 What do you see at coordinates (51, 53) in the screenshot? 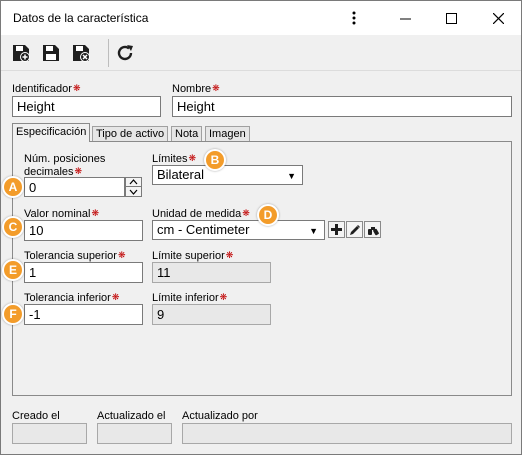
I see `save-icon` at bounding box center [51, 53].